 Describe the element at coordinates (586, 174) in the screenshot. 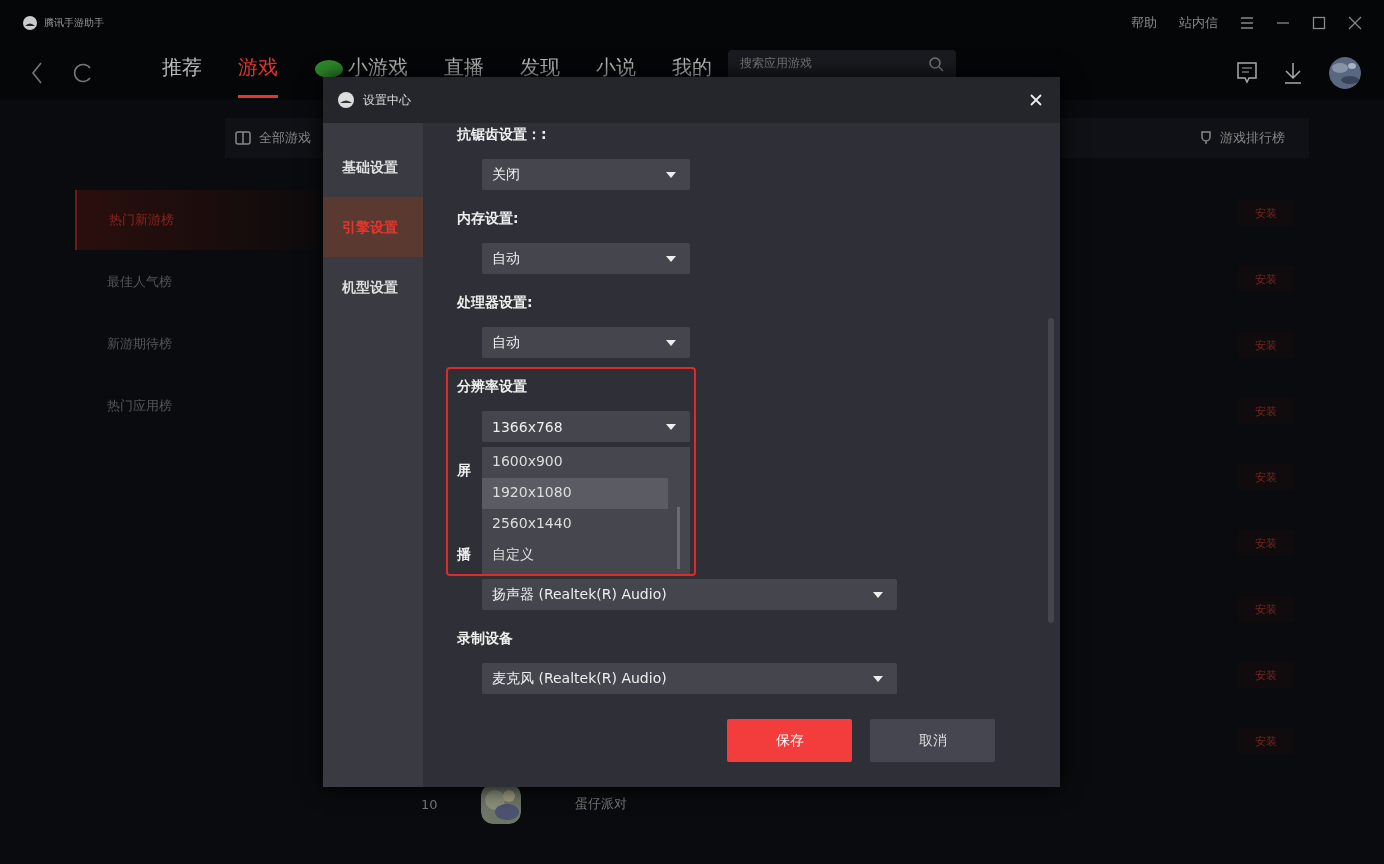

I see `dropdown: 关闭` at that location.